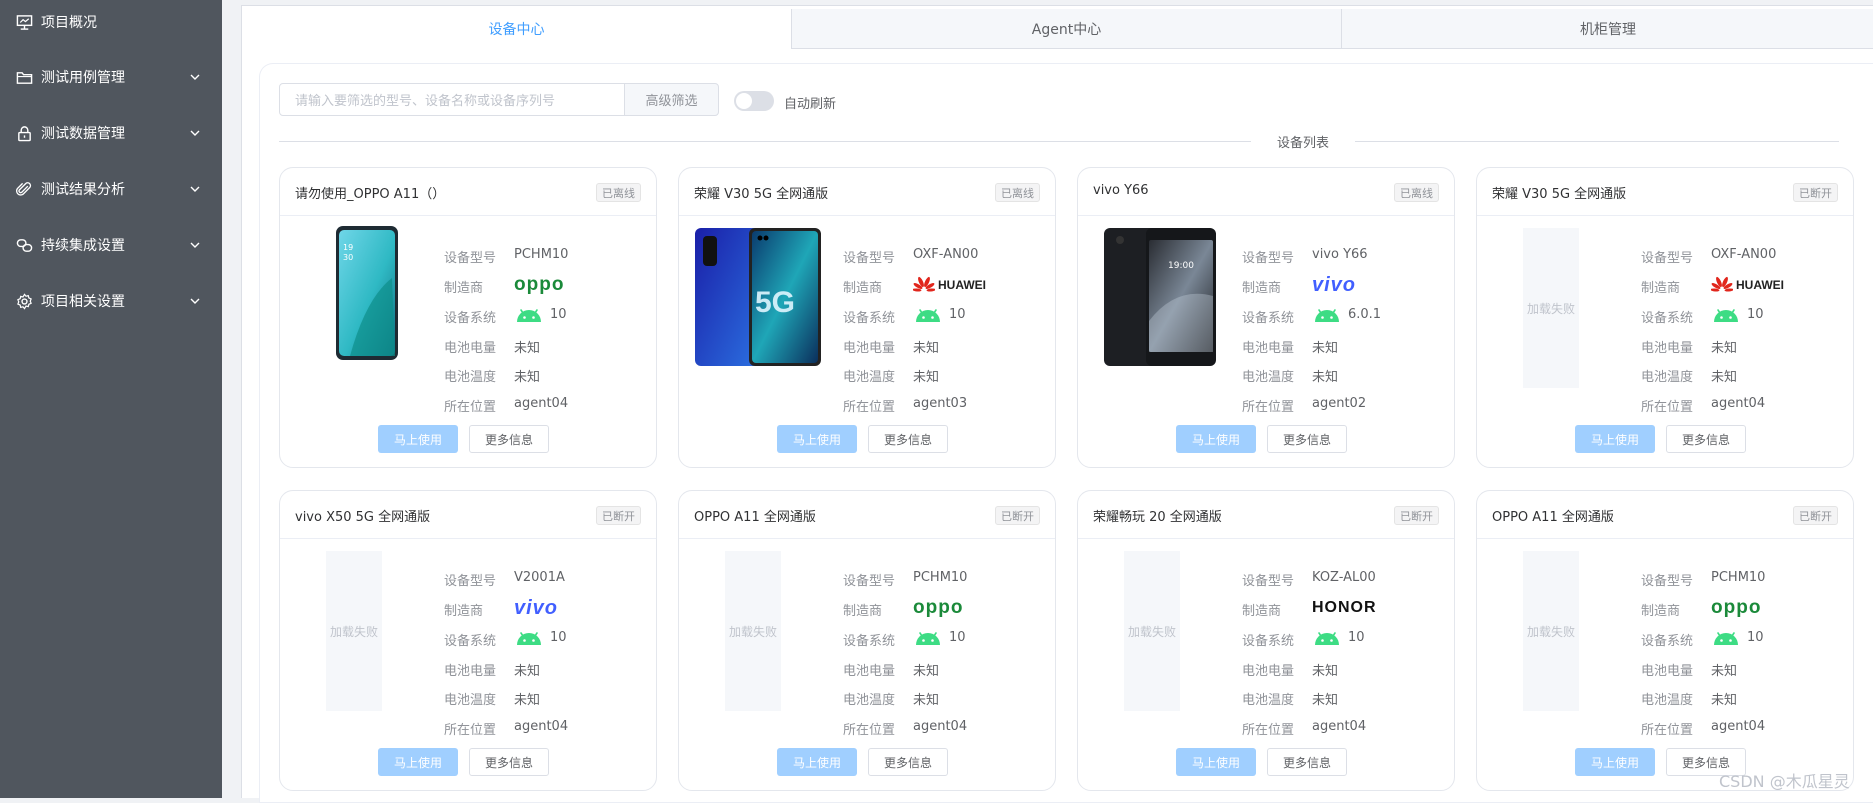  Describe the element at coordinates (1665, 192) in the screenshot. I see `card-header: 荣耀 V30 5G 全网通版 已断开` at that location.